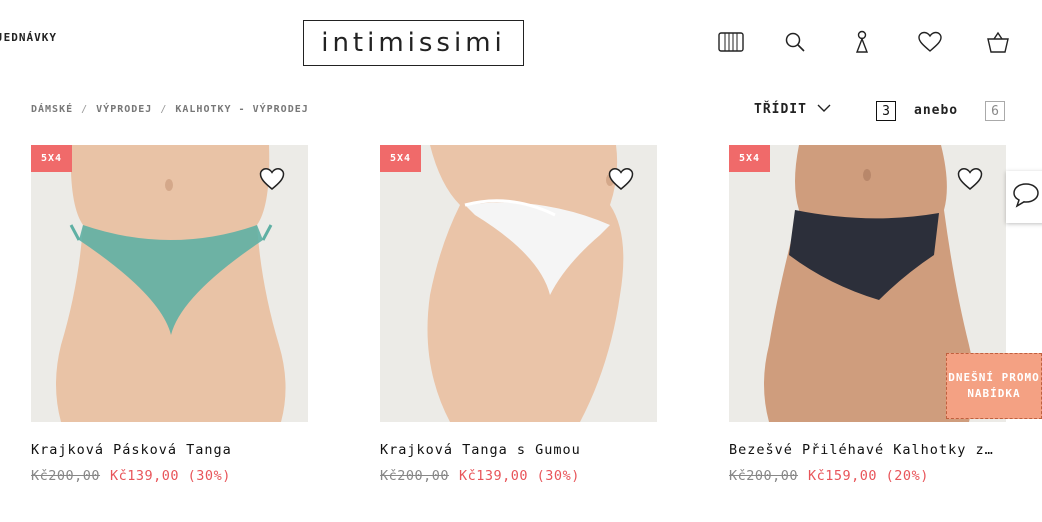 The width and height of the screenshot is (1042, 522). Describe the element at coordinates (518, 450) in the screenshot. I see `product-name: Krajková Tanga s Gumou` at that location.